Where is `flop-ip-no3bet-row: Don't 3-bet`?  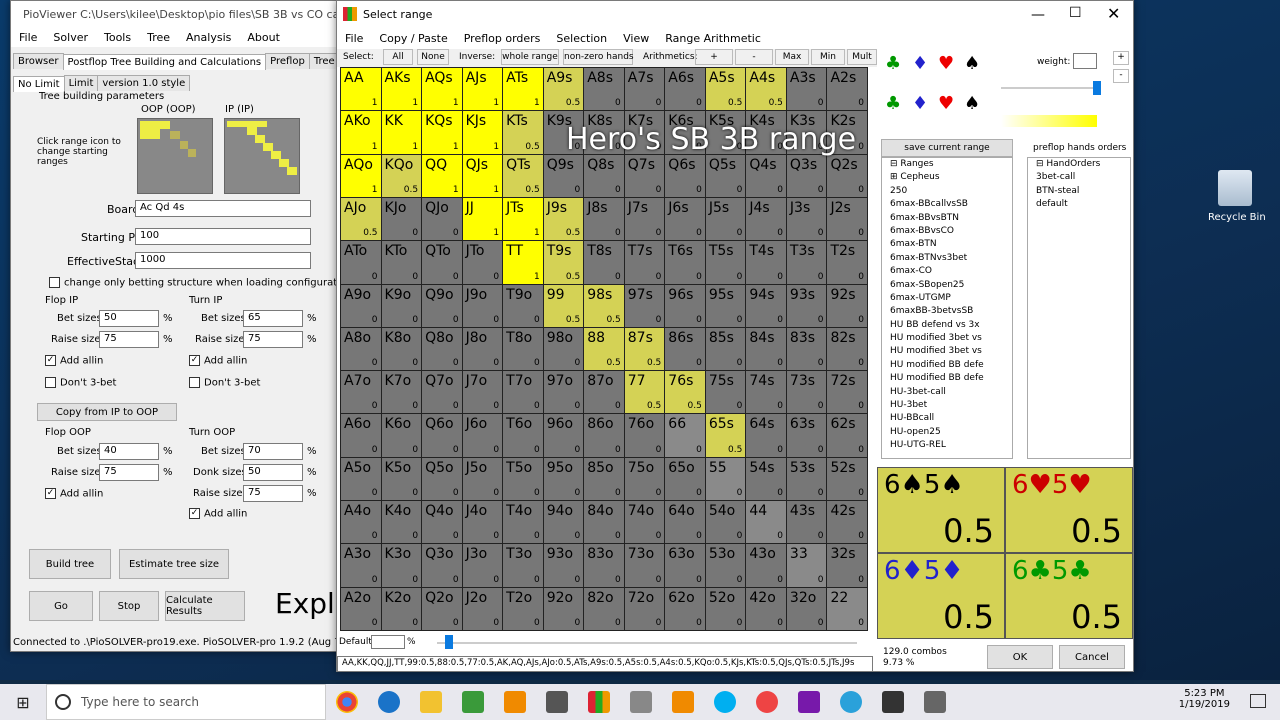
flop-ip-no3bet-row: Don't 3-bet is located at coordinates (80, 383).